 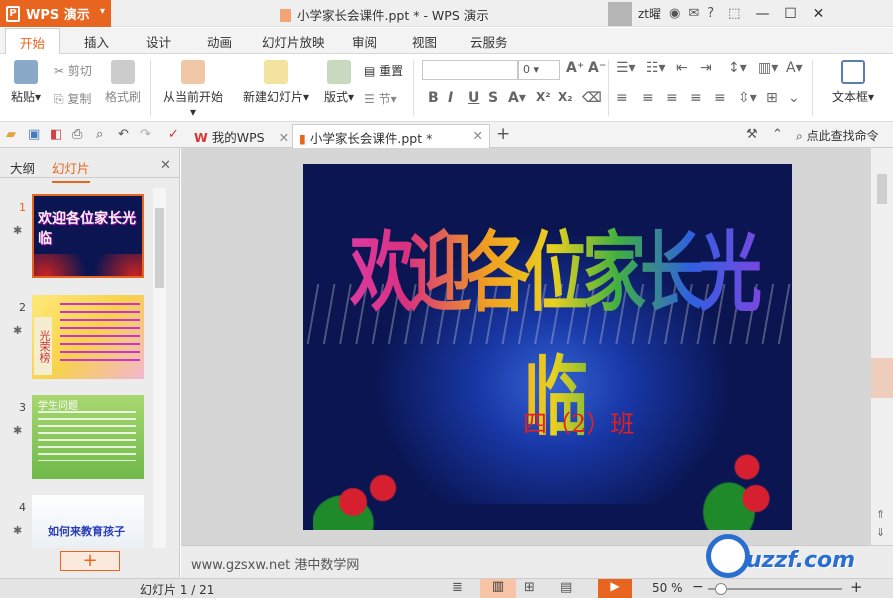 I want to click on thumb-title: 欢迎各位家长光临, so click(x=87, y=229).